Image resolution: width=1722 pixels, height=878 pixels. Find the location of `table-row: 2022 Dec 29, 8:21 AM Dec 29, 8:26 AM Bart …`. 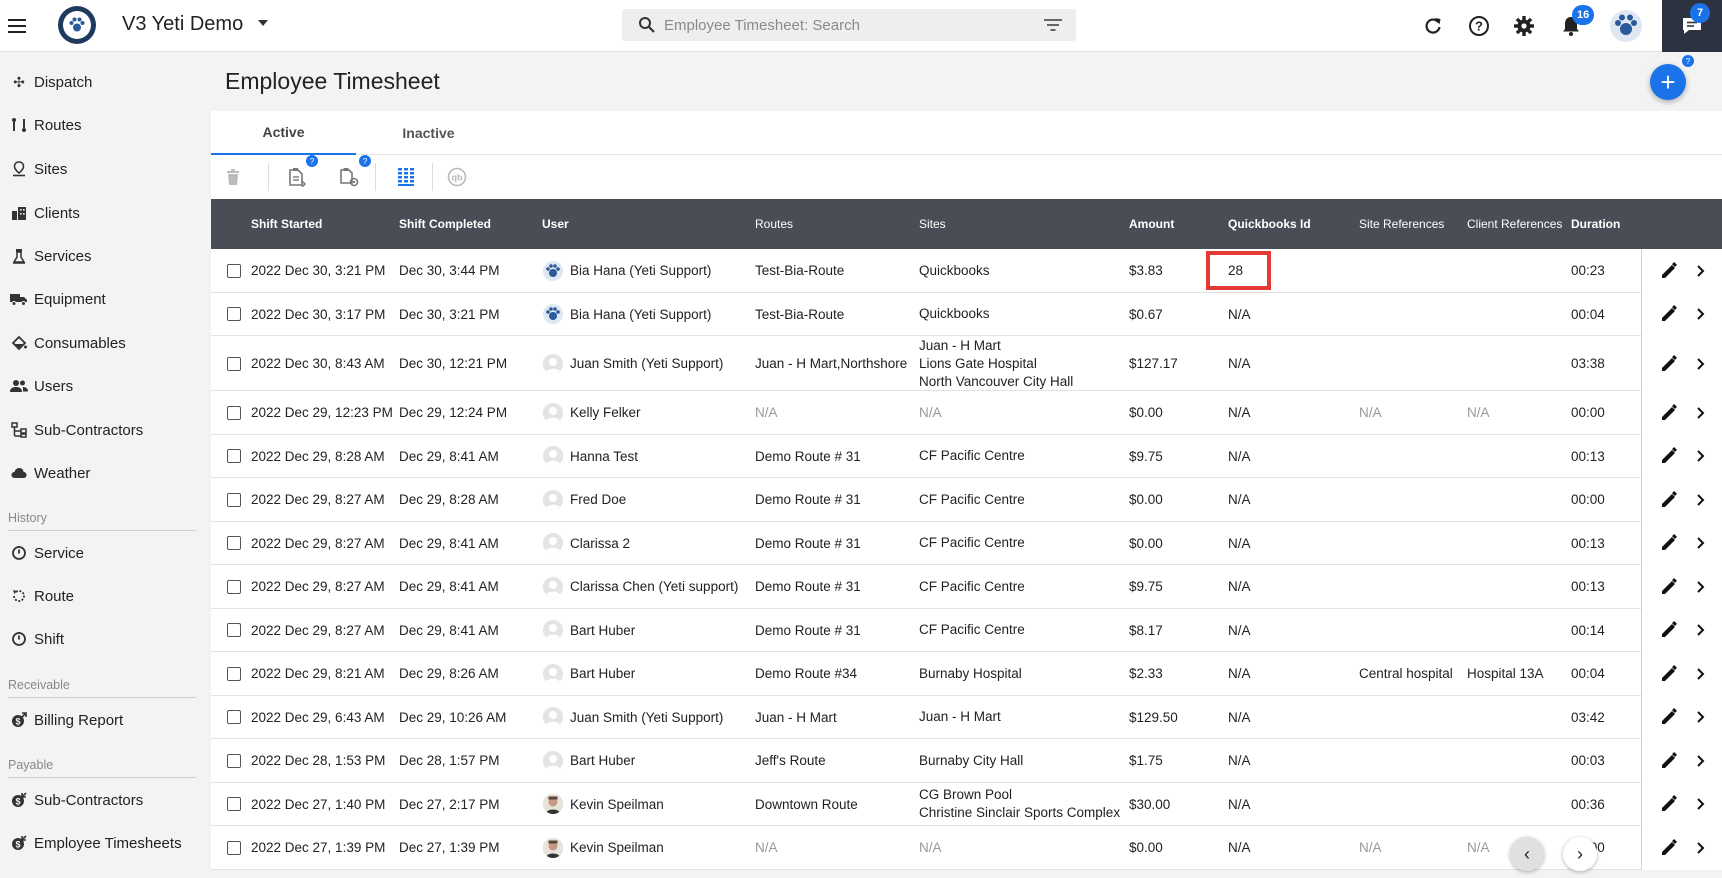

table-row: 2022 Dec 29, 8:21 AM Dec 29, 8:26 AM Bart … is located at coordinates (966, 674).